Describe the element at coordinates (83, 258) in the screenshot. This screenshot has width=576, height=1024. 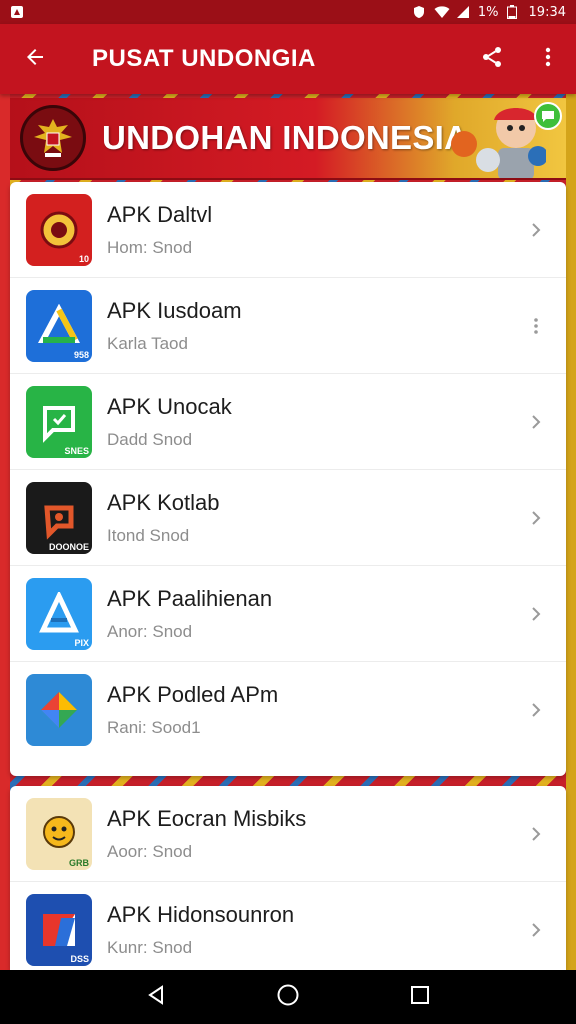
I see `app-icon-tag: 10` at that location.